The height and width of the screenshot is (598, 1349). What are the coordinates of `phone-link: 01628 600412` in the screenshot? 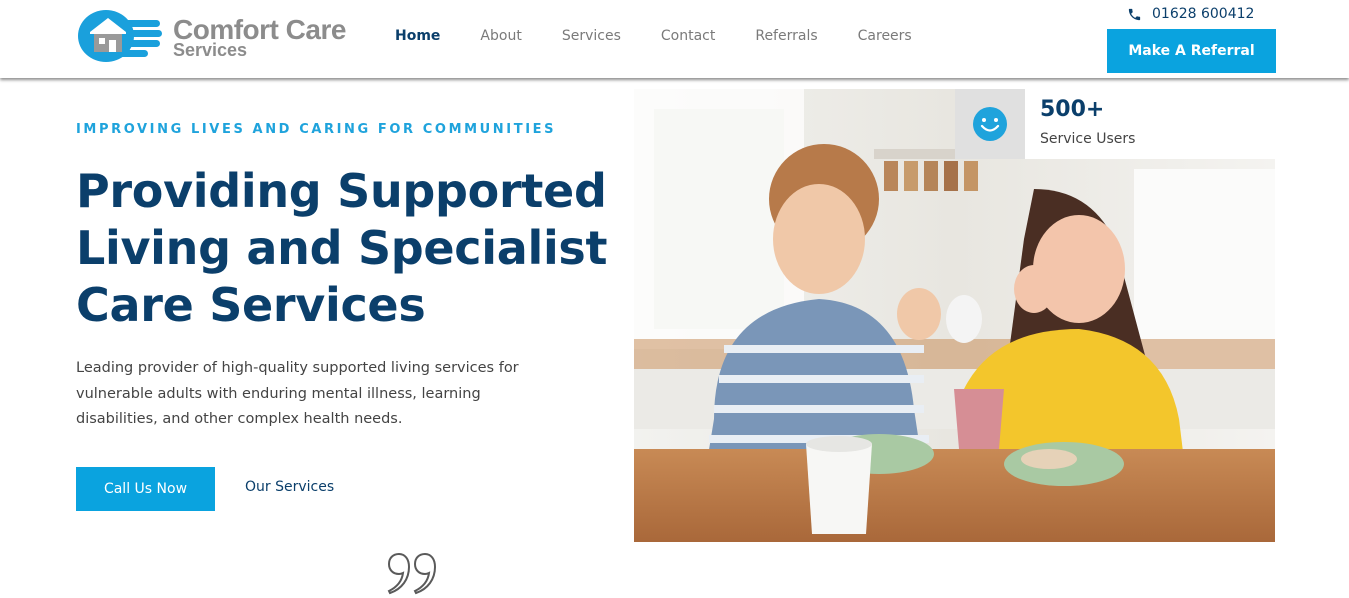 It's located at (1190, 14).